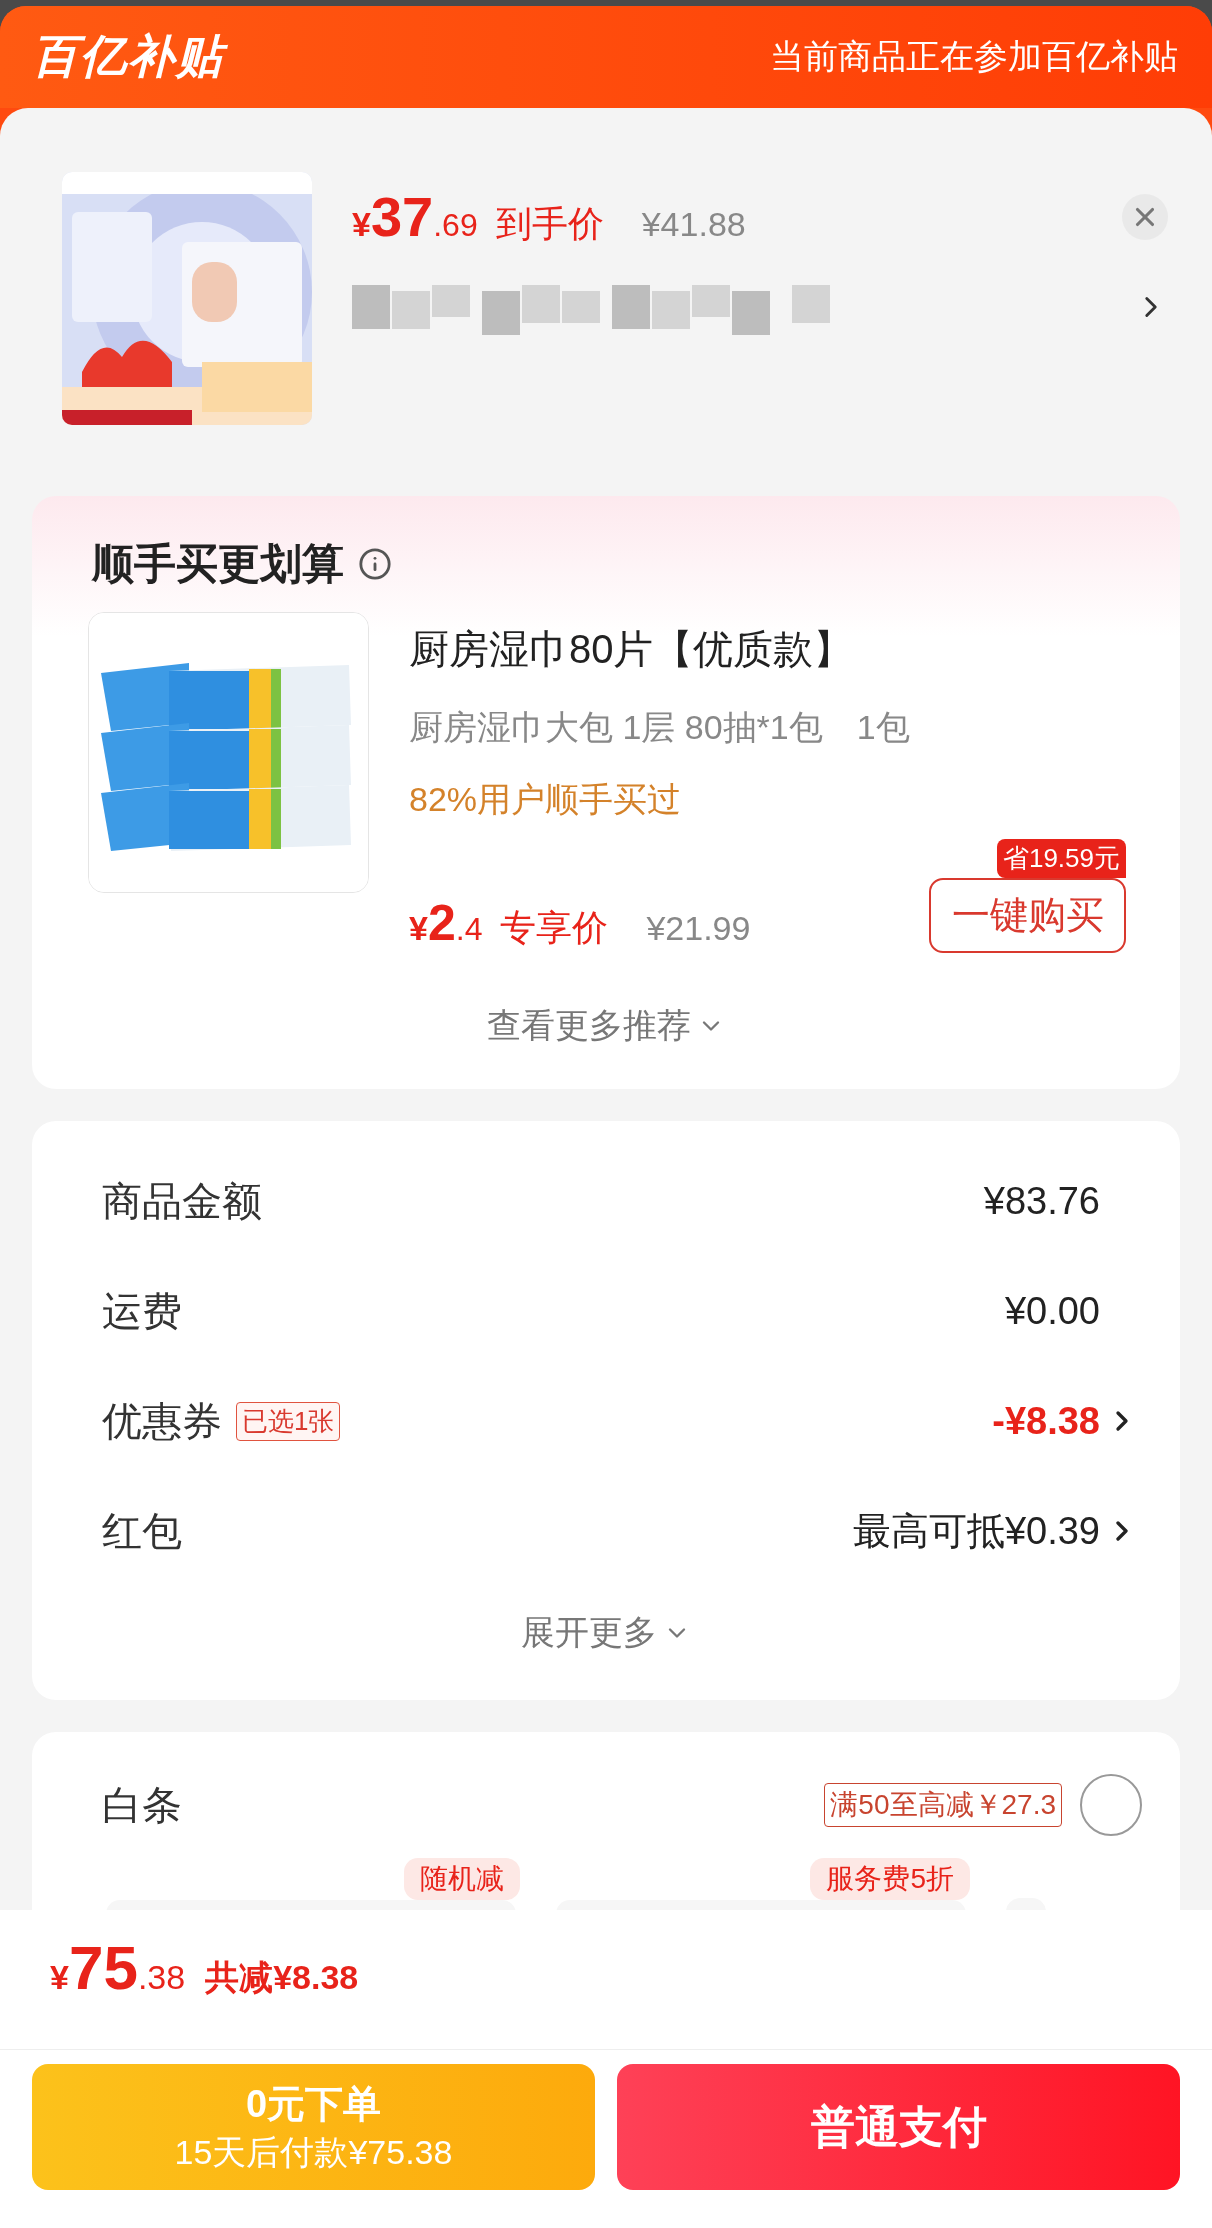  What do you see at coordinates (469, 929) in the screenshot?
I see `price-decimal: .4` at bounding box center [469, 929].